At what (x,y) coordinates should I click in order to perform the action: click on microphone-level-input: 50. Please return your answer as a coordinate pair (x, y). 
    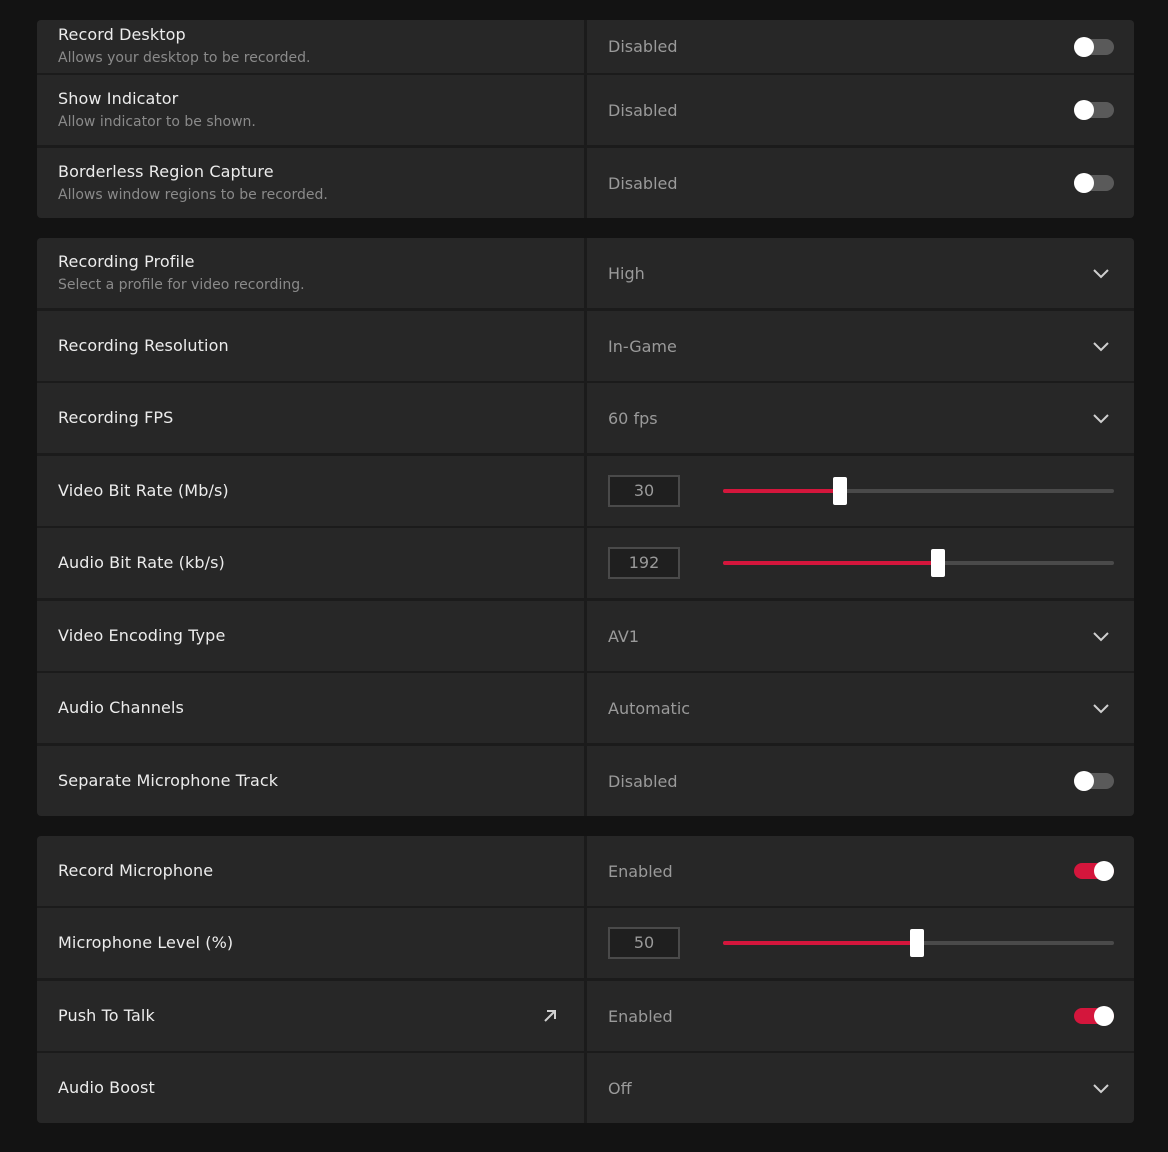
    Looking at the image, I should click on (644, 943).